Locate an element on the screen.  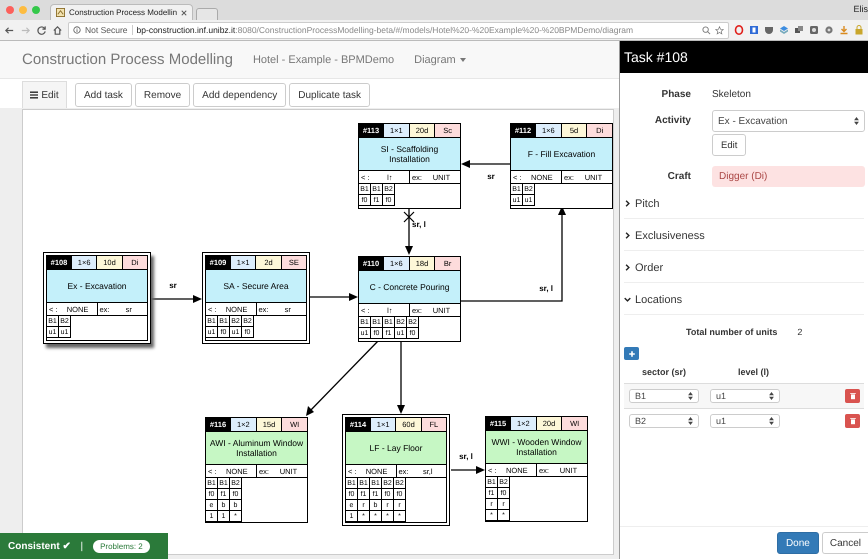
toolbar-button: Duplicate task is located at coordinates (329, 95).